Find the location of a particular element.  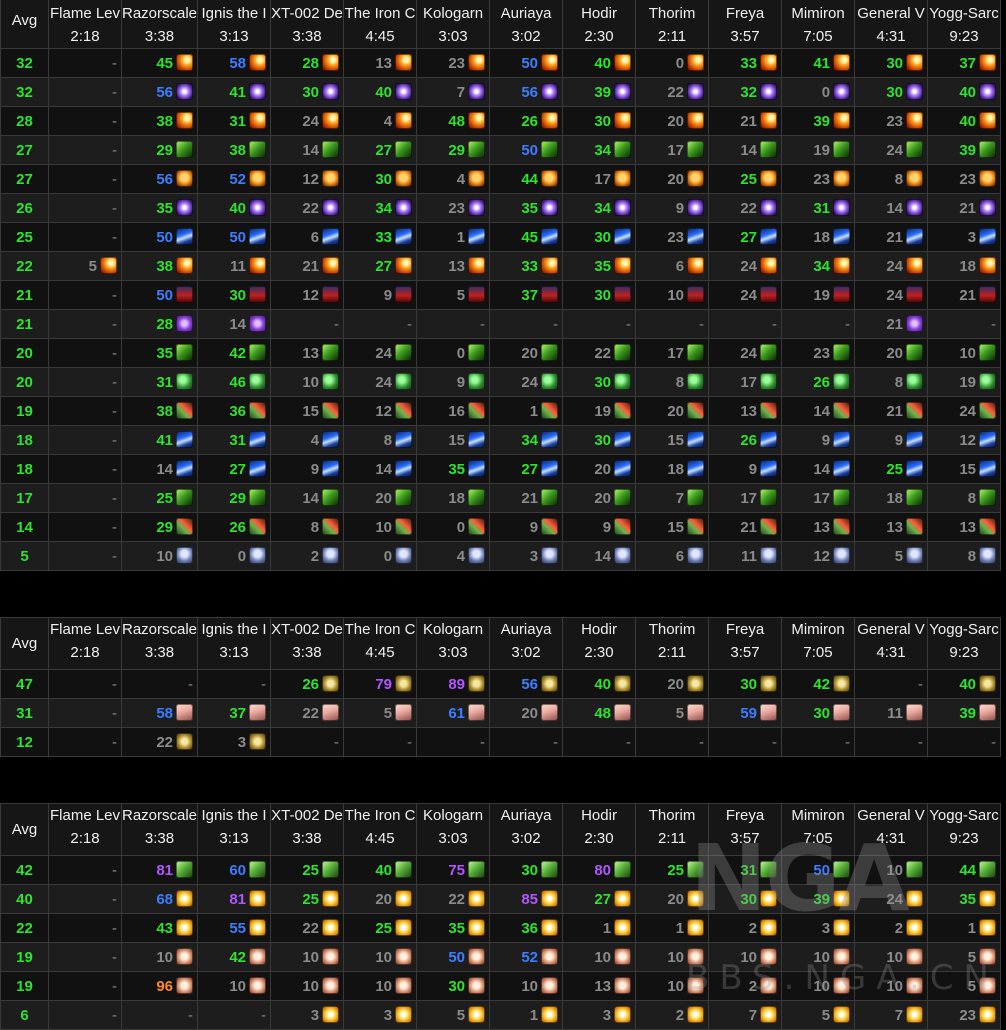

usage-cell: 37 is located at coordinates (964, 63).